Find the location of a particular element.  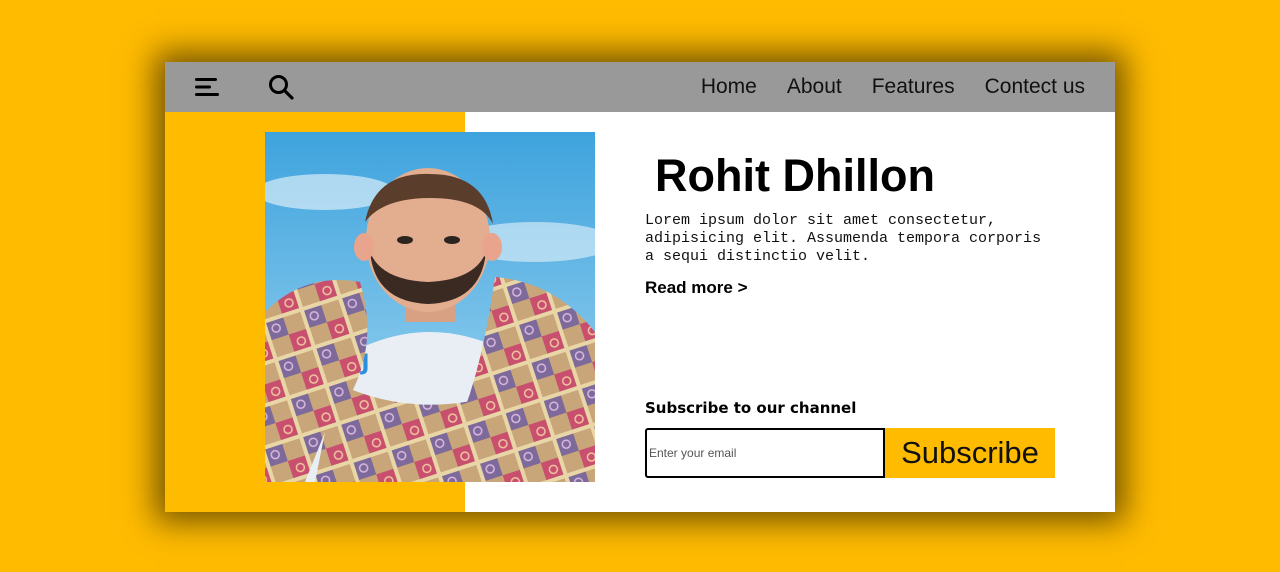

nav-link-home: Home is located at coordinates (729, 87).